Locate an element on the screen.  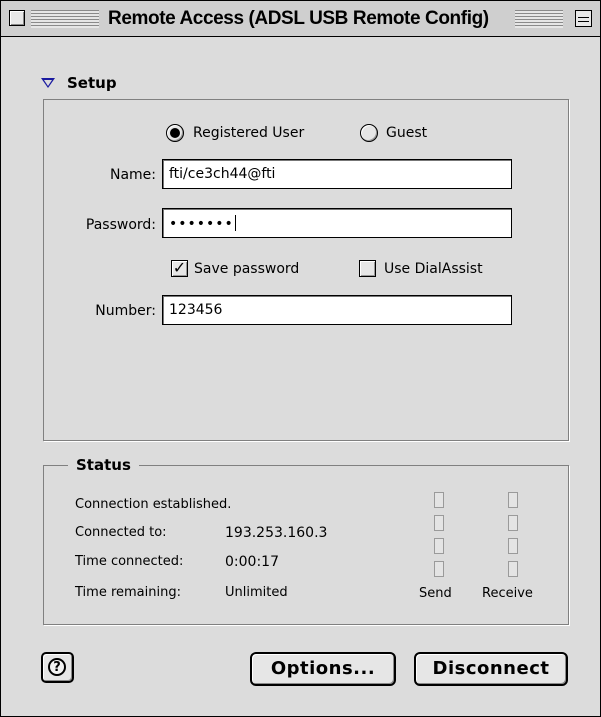
setup-disclosure: Setup is located at coordinates (79, 83).